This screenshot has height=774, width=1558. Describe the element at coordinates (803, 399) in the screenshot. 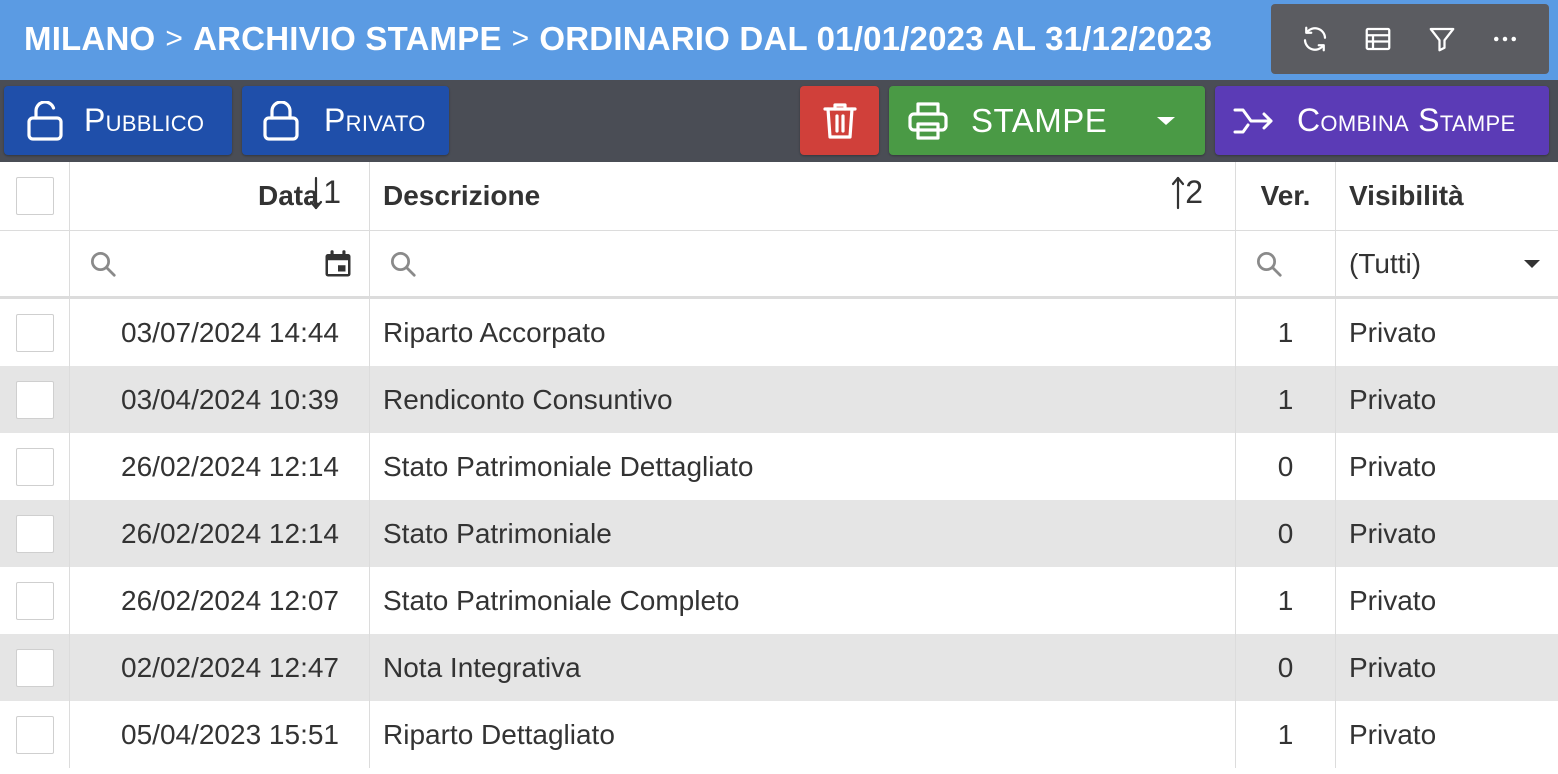

I see `cell-description: Rendiconto Consuntivo` at that location.